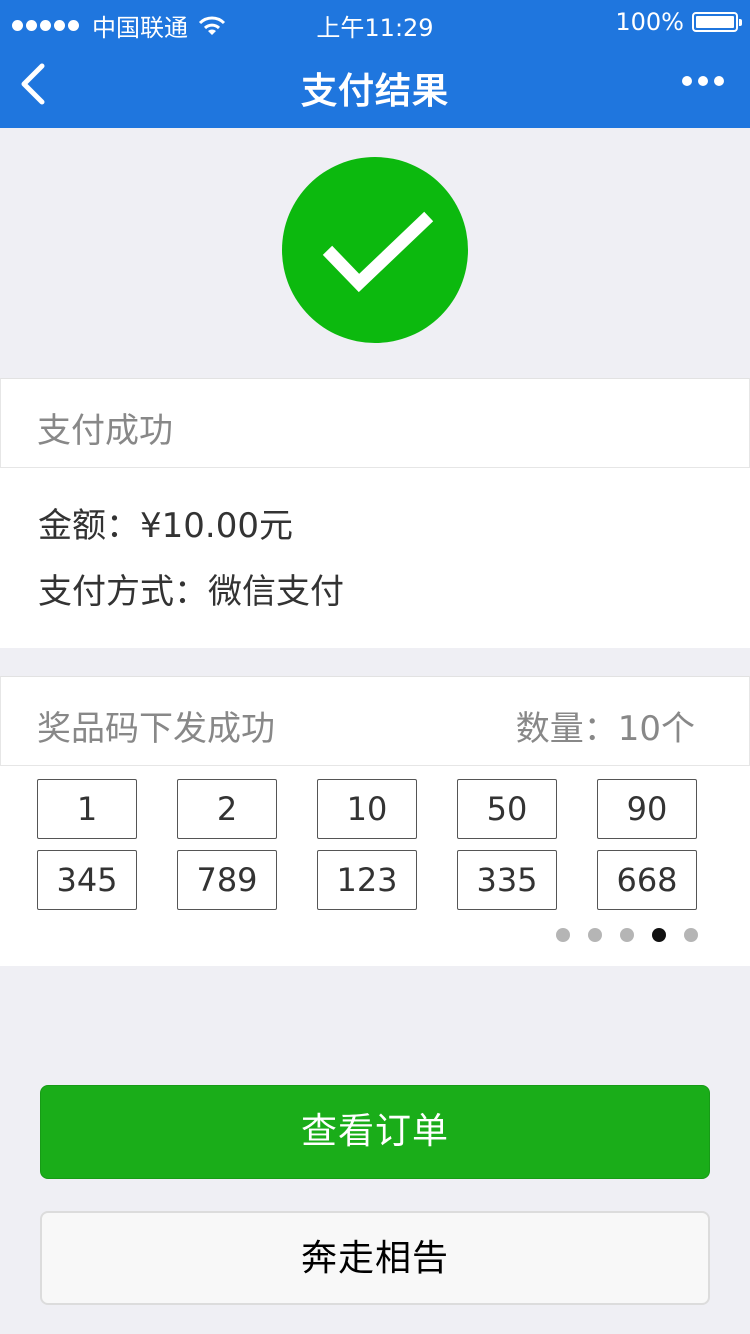 The height and width of the screenshot is (1334, 750). I want to click on status-bar: 中国联通 上午11:29 100%, so click(375, 21).